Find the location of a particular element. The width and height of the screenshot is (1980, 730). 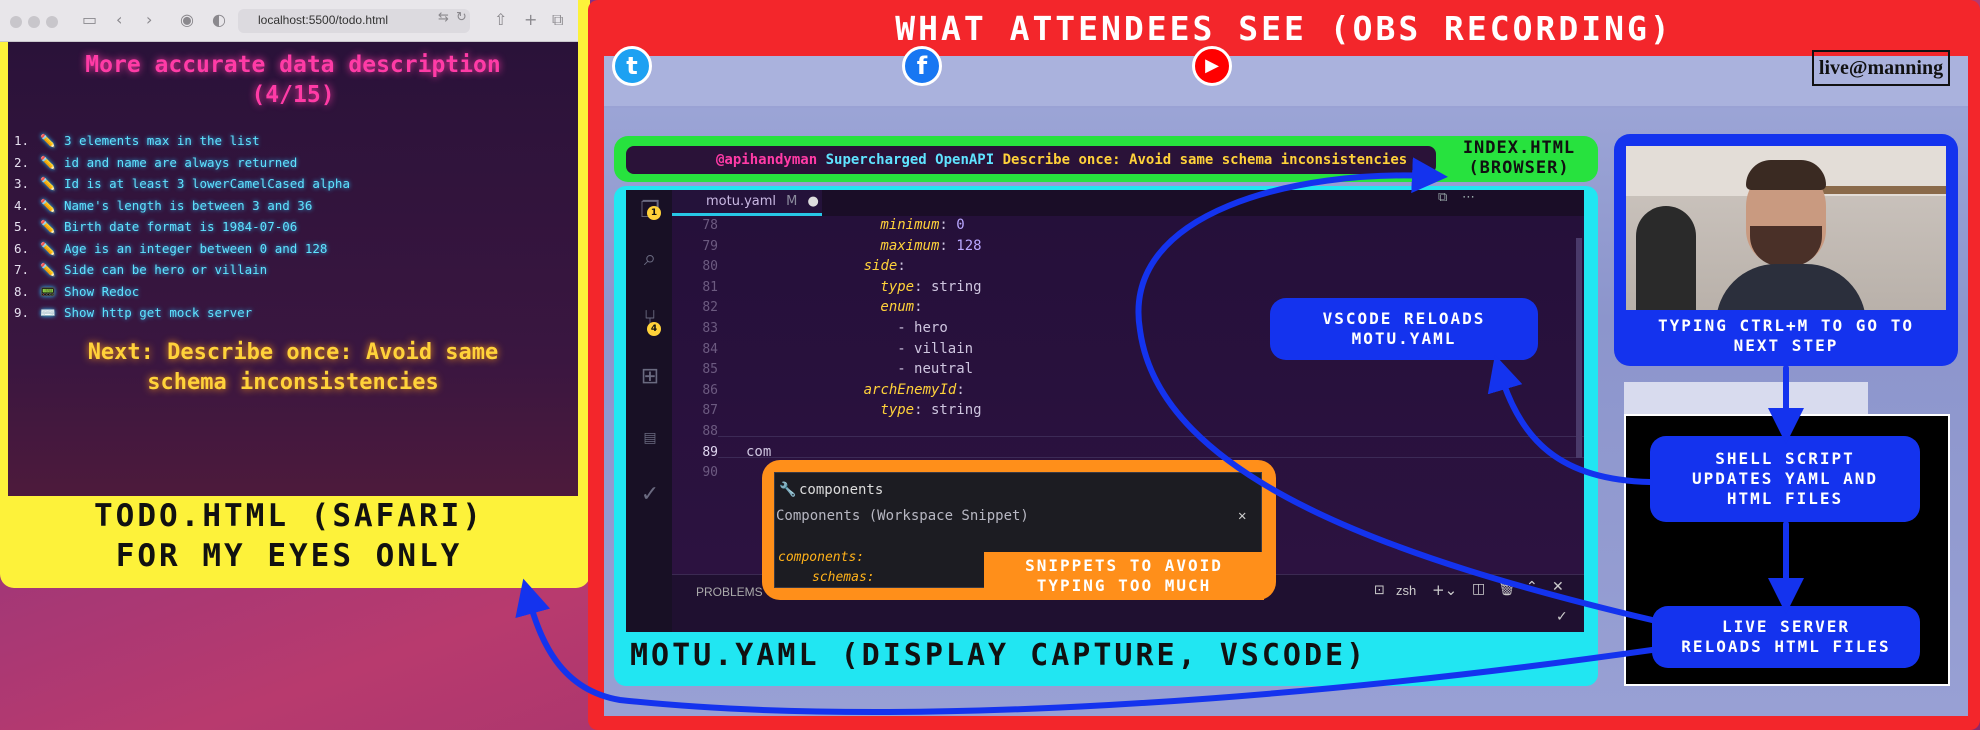

code-line: minimum: 0 is located at coordinates (922, 225).